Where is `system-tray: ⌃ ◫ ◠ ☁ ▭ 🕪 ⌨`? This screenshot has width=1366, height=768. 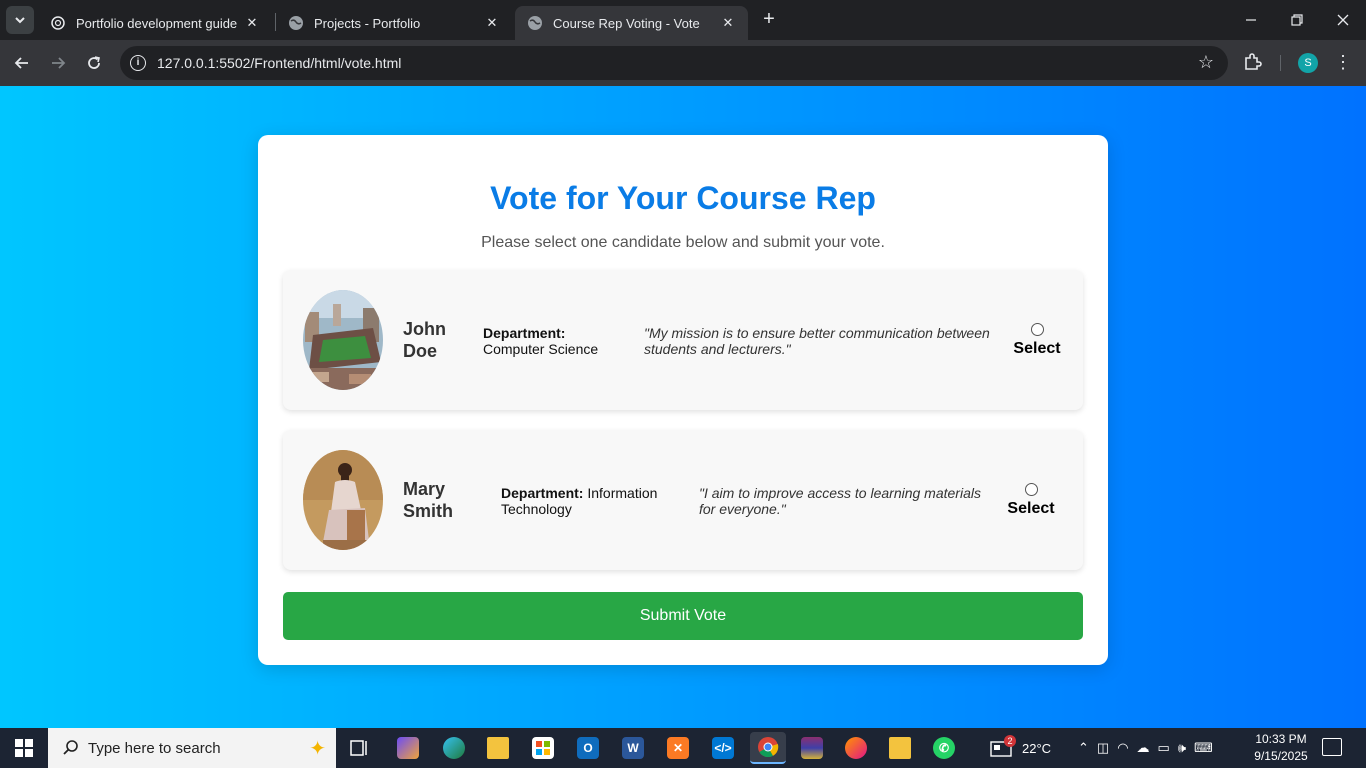 system-tray: ⌃ ◫ ◠ ☁ ▭ 🕪 ⌨ is located at coordinates (1145, 748).